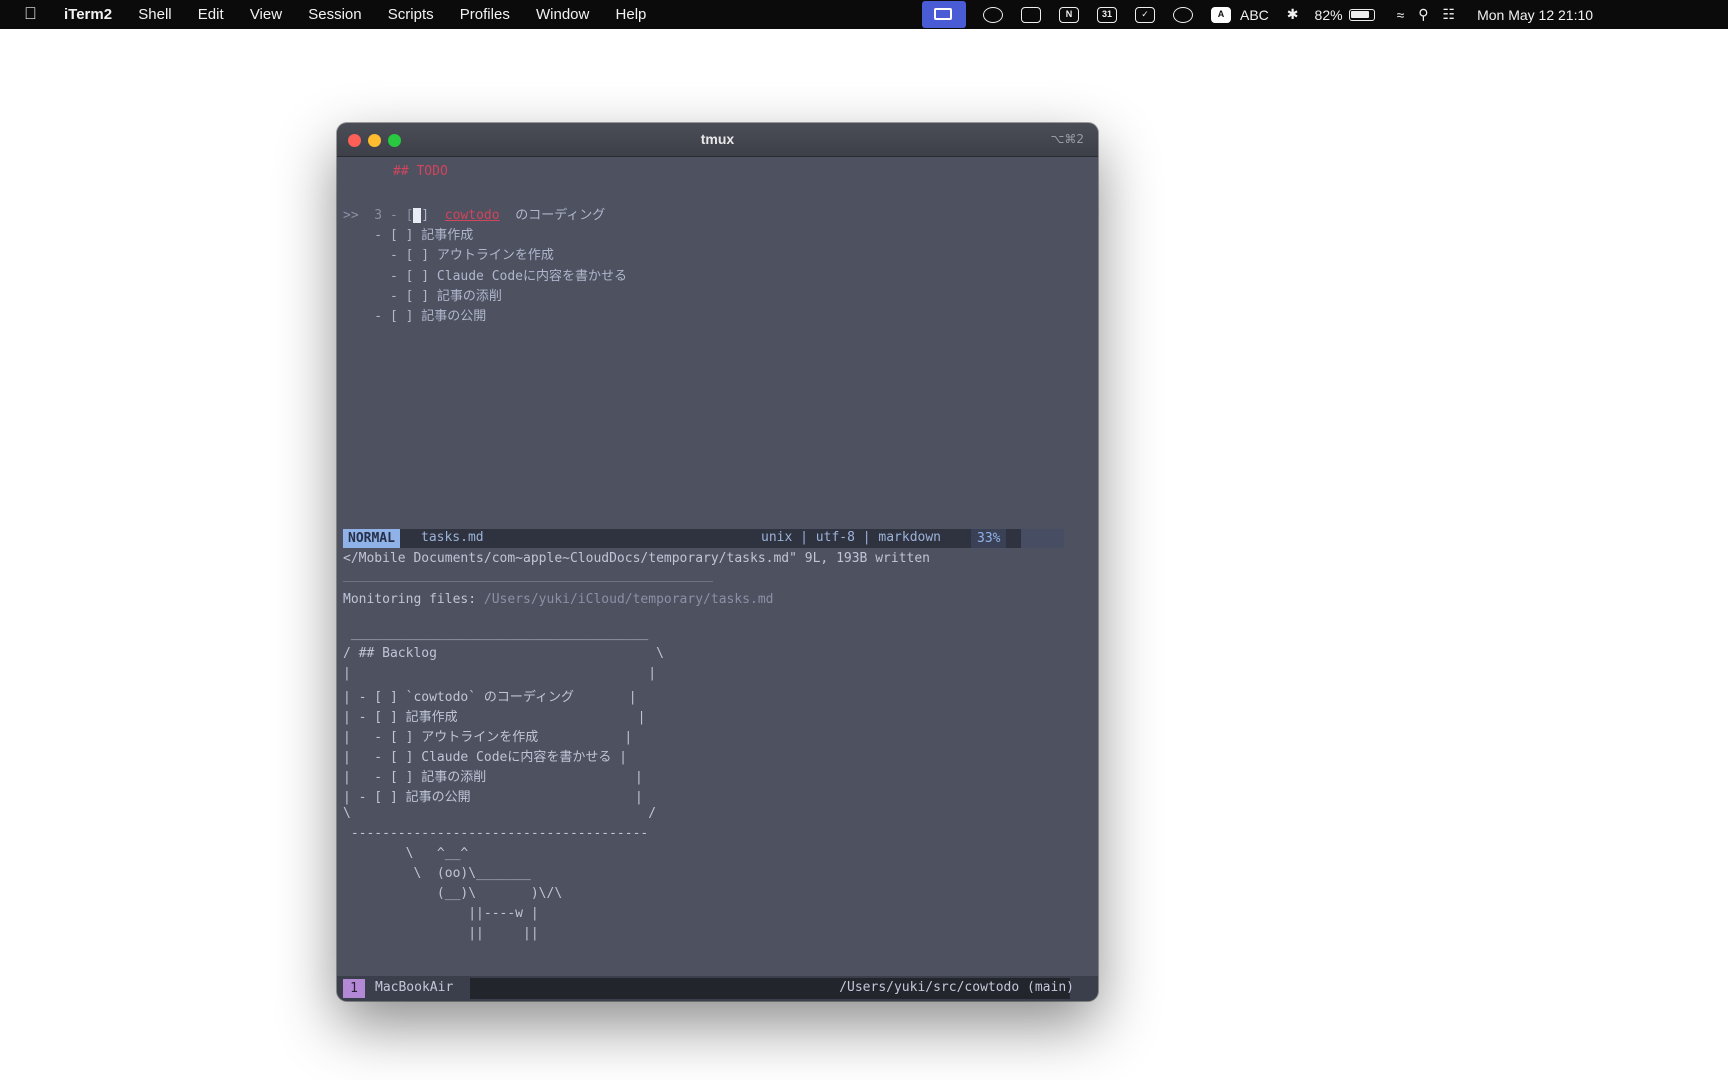 This screenshot has width=1728, height=1080. Describe the element at coordinates (1042, 538) in the screenshot. I see `vim-status-position` at that location.